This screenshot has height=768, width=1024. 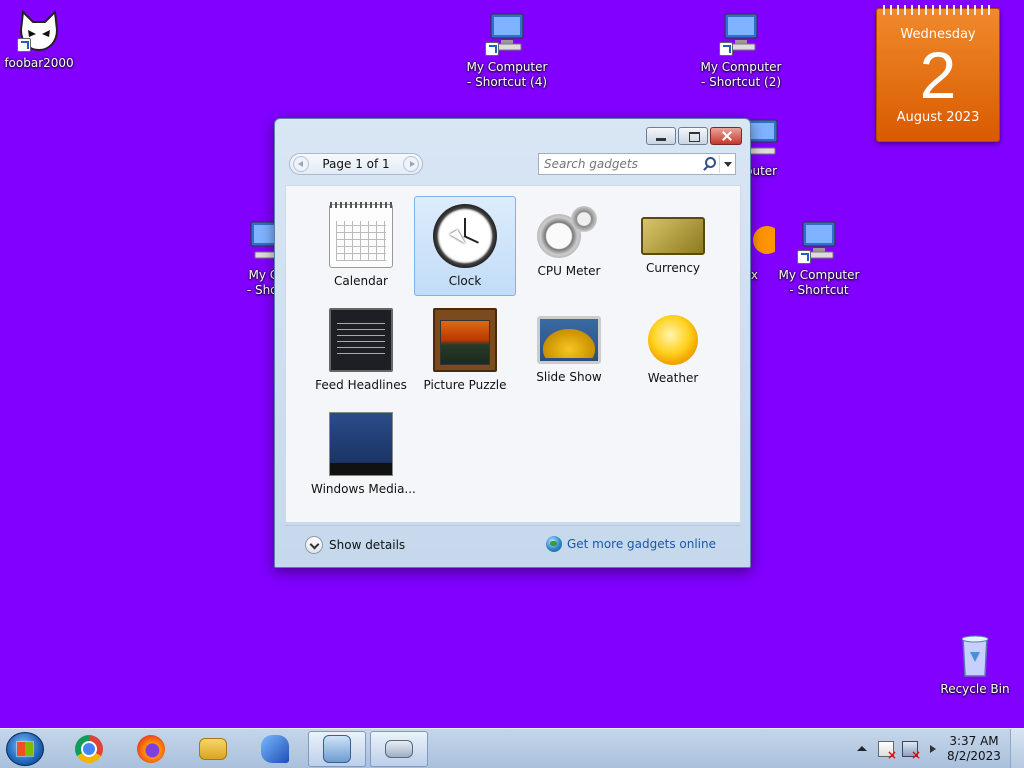 What do you see at coordinates (553, 544) in the screenshot?
I see `globe-icon` at bounding box center [553, 544].